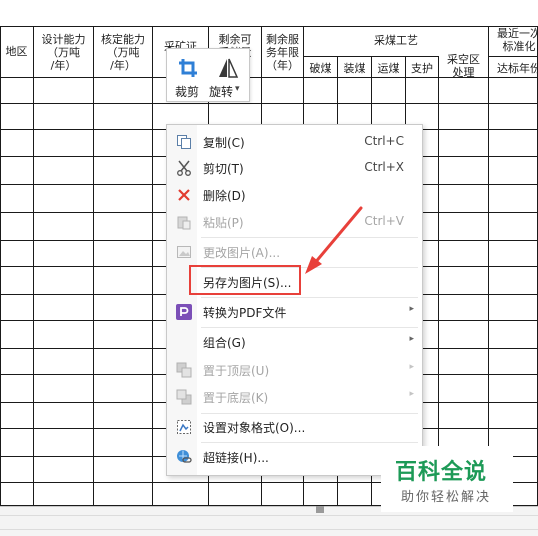 The image size is (538, 536). I want to click on rotate-button: 旋转 ▾, so click(228, 75).